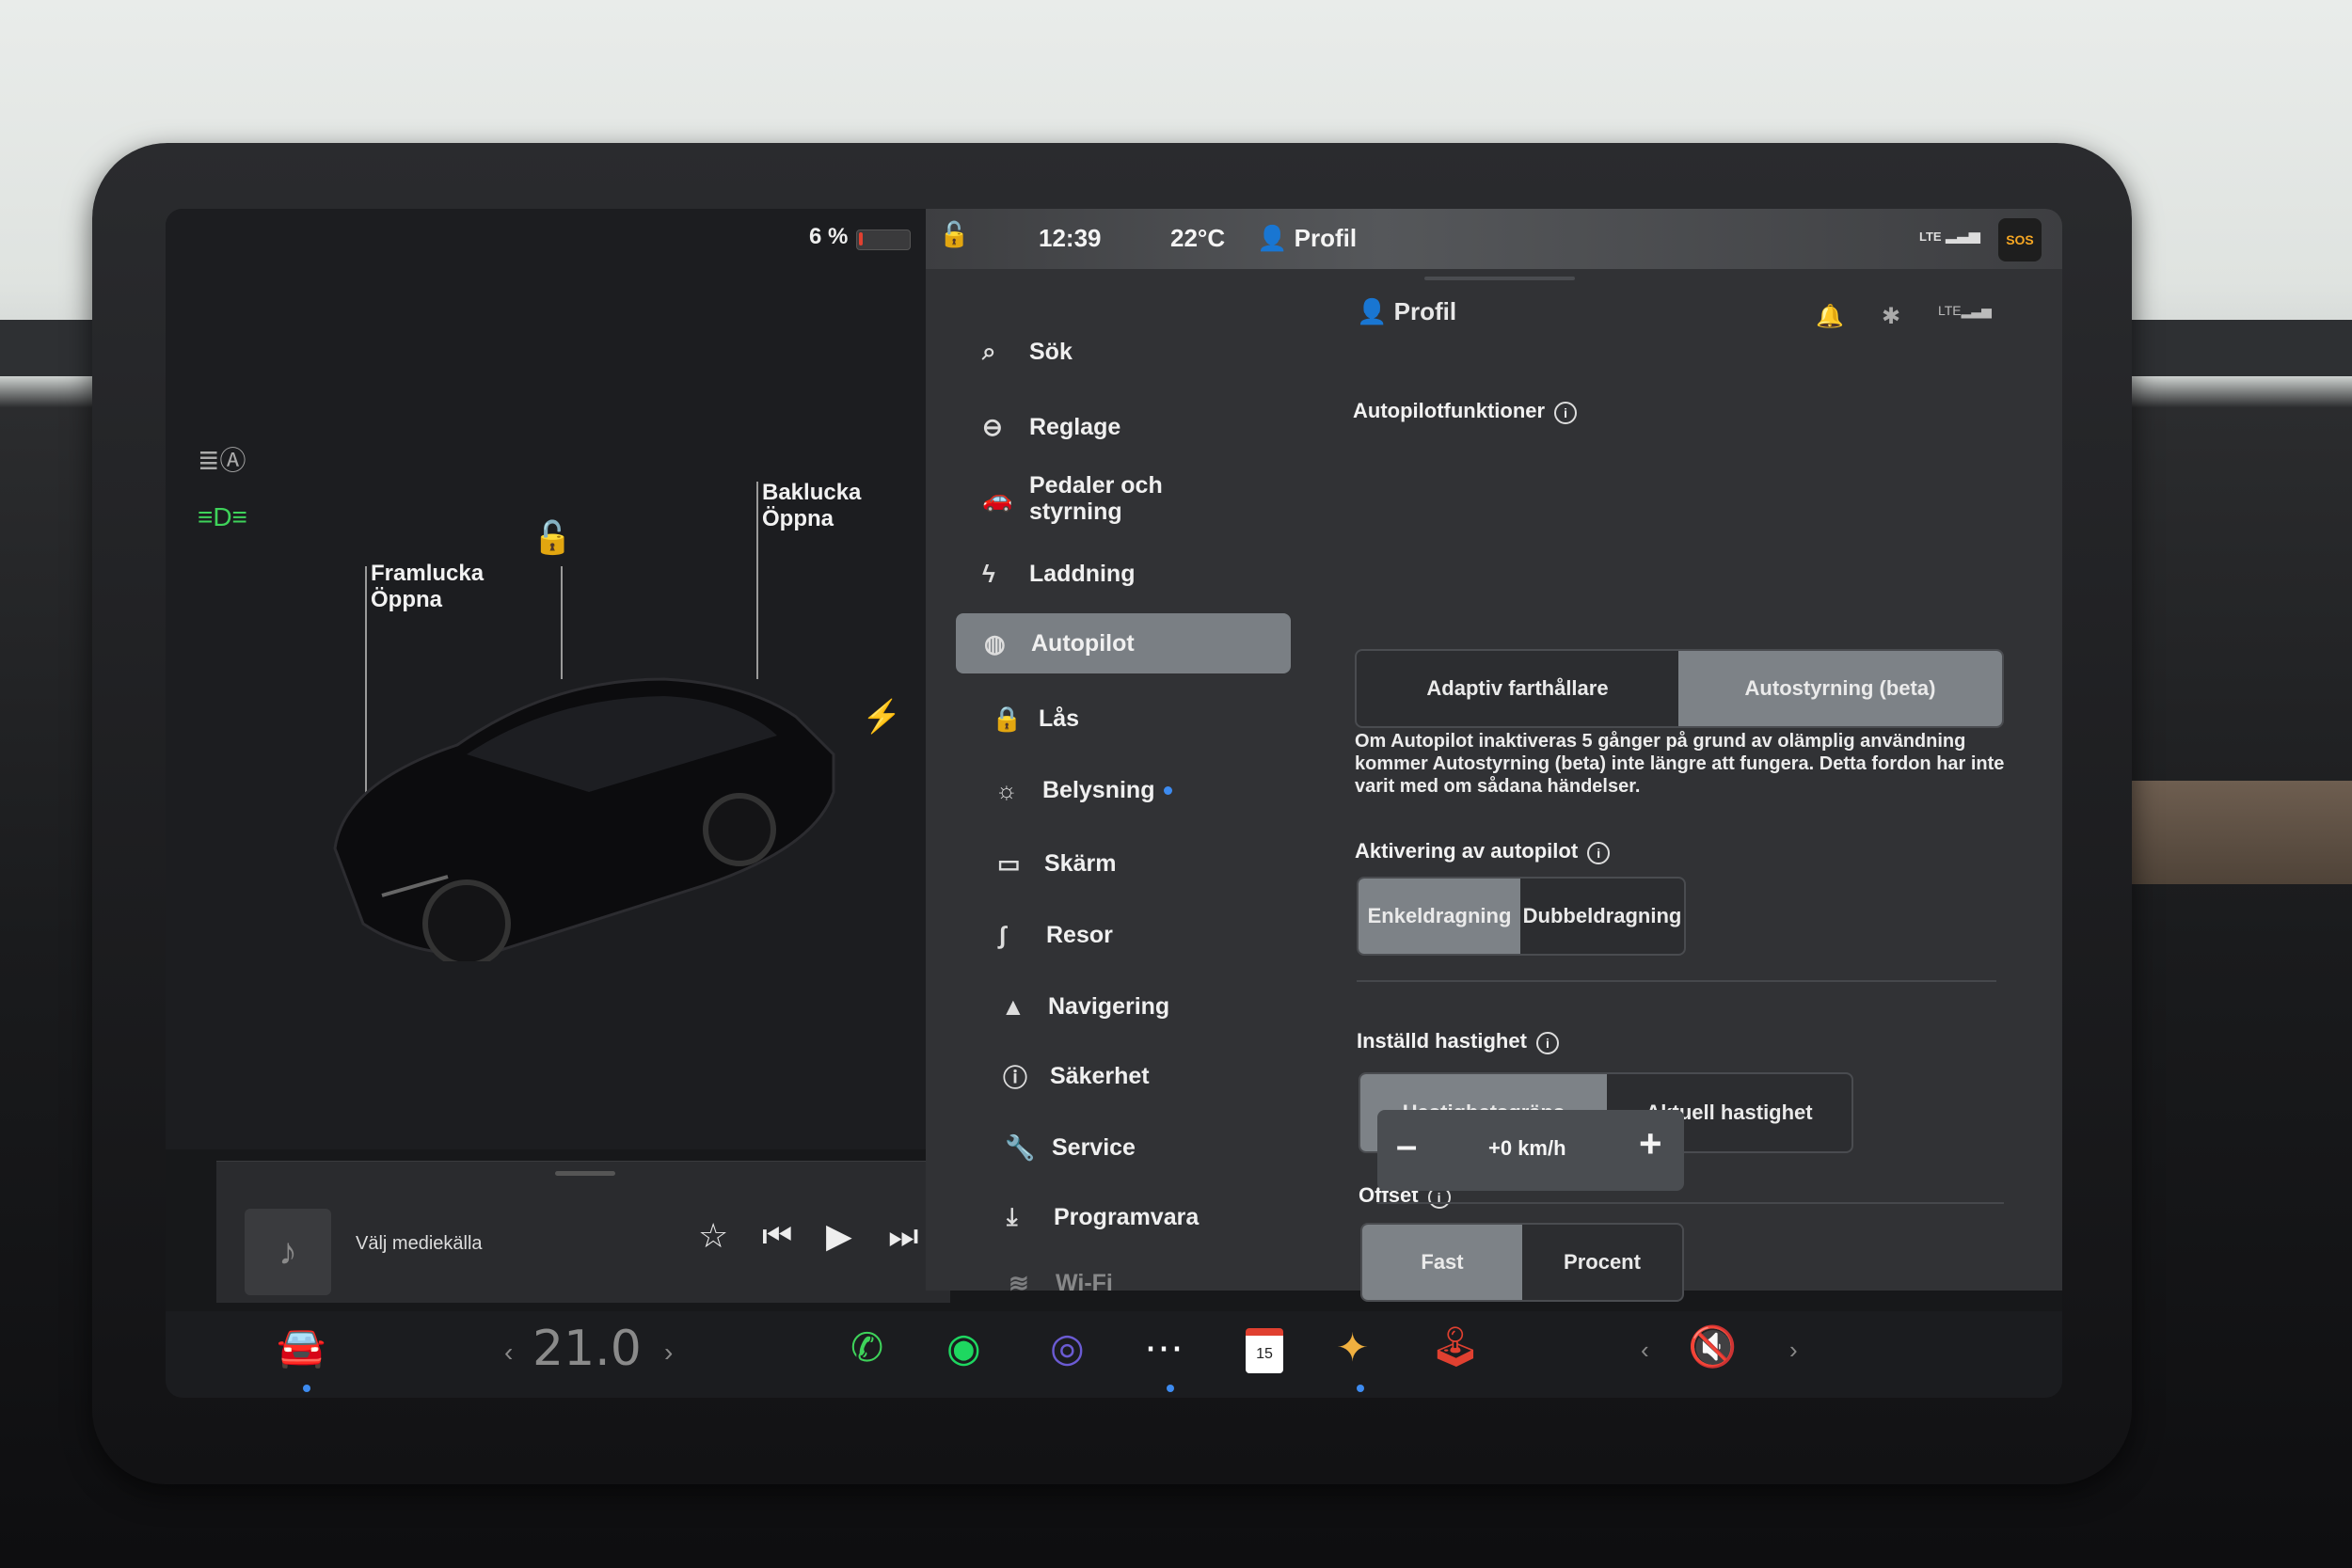  What do you see at coordinates (1164, 1347) in the screenshot?
I see `more-icon: ⋯` at bounding box center [1164, 1347].